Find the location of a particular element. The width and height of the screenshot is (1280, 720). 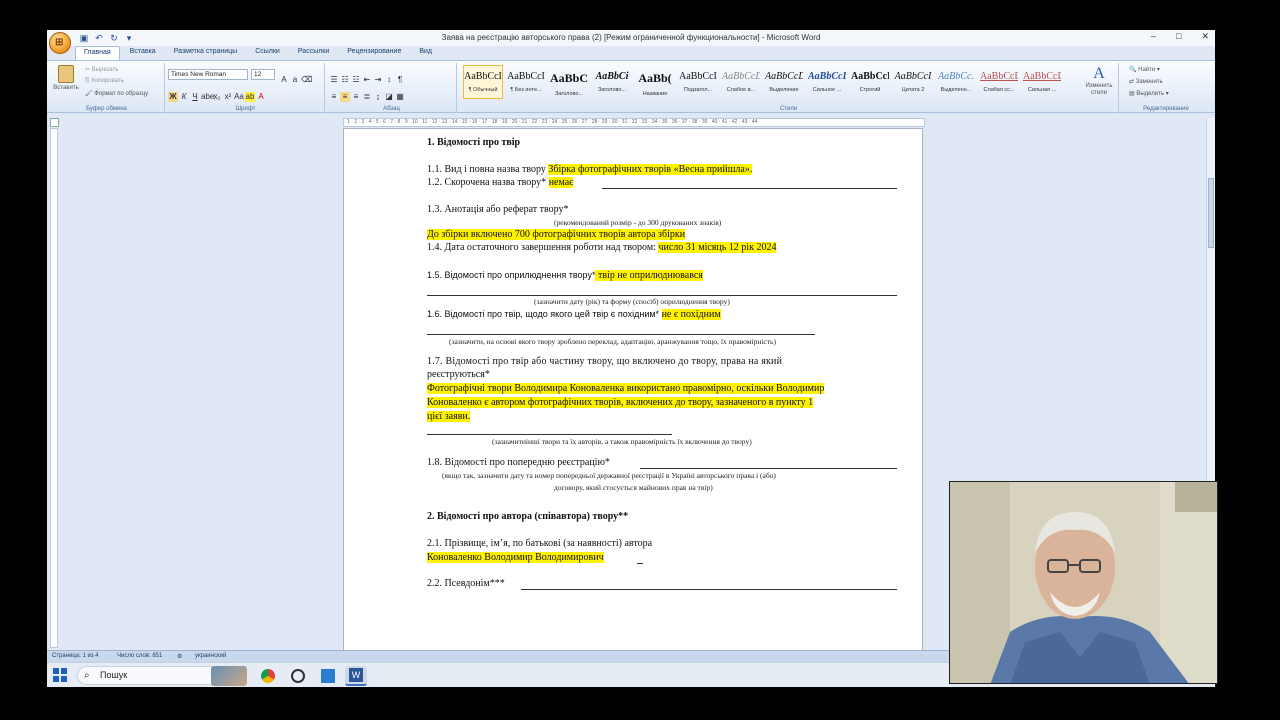

tab-review: Рецензирование is located at coordinates (374, 53).